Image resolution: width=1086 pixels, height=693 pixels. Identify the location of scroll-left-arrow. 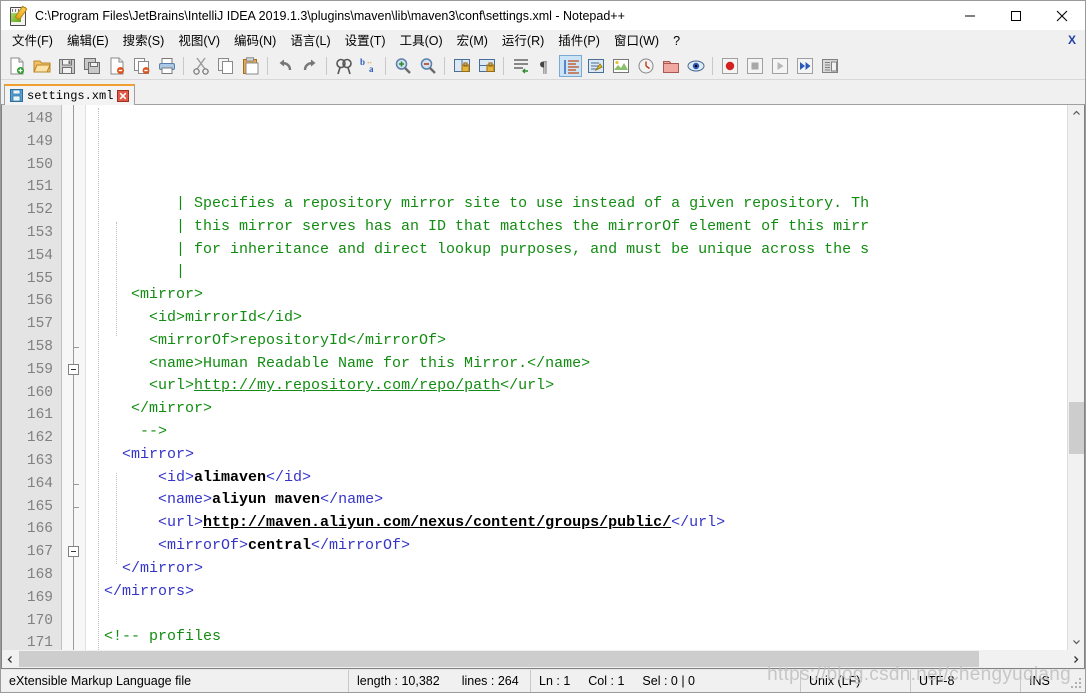
(10, 659).